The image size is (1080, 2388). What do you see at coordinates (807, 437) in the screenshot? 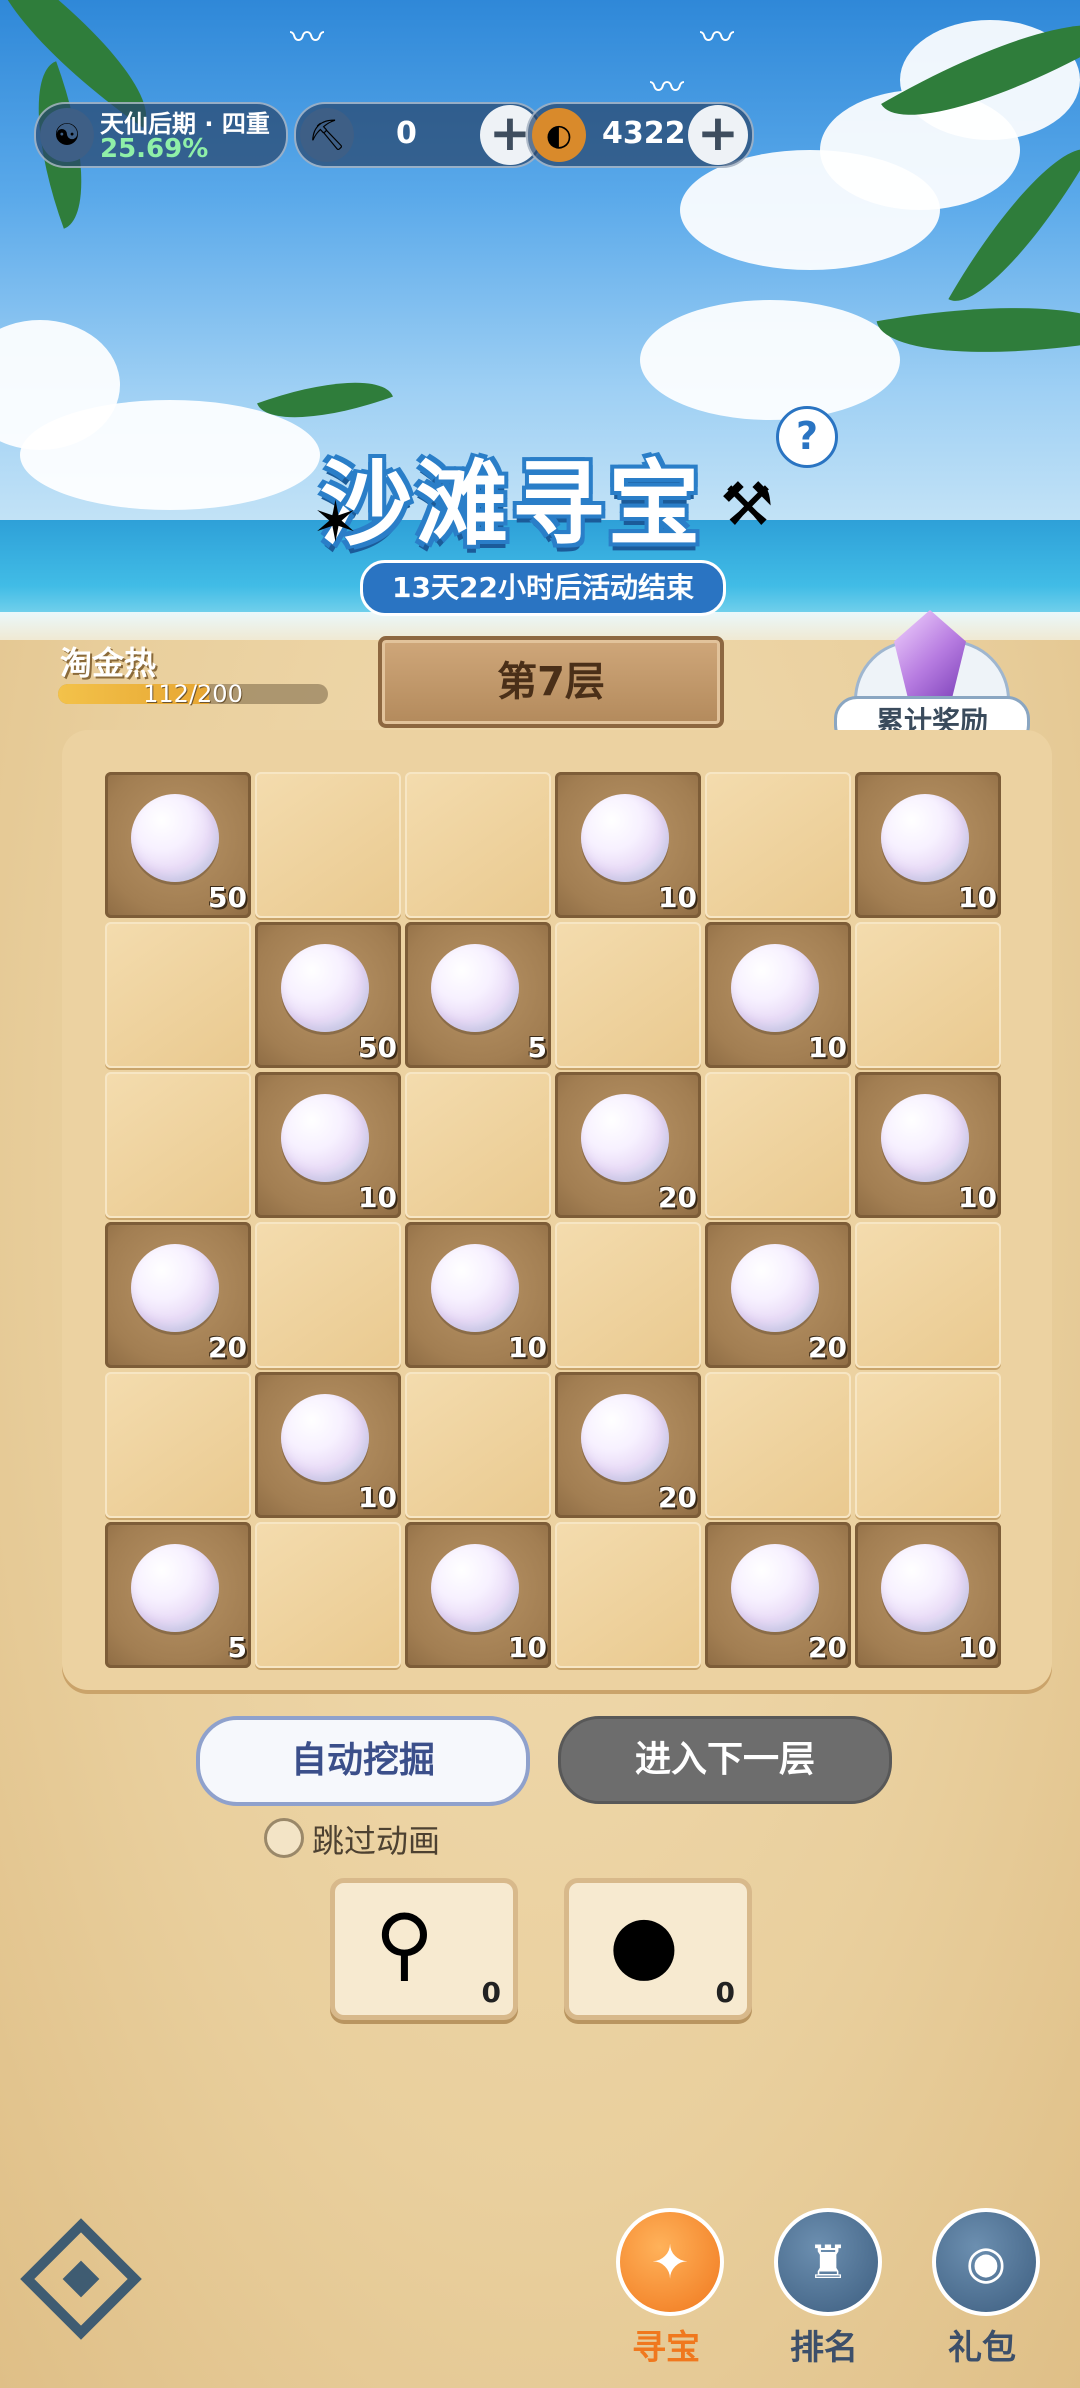
I see `help-button: ?` at bounding box center [807, 437].